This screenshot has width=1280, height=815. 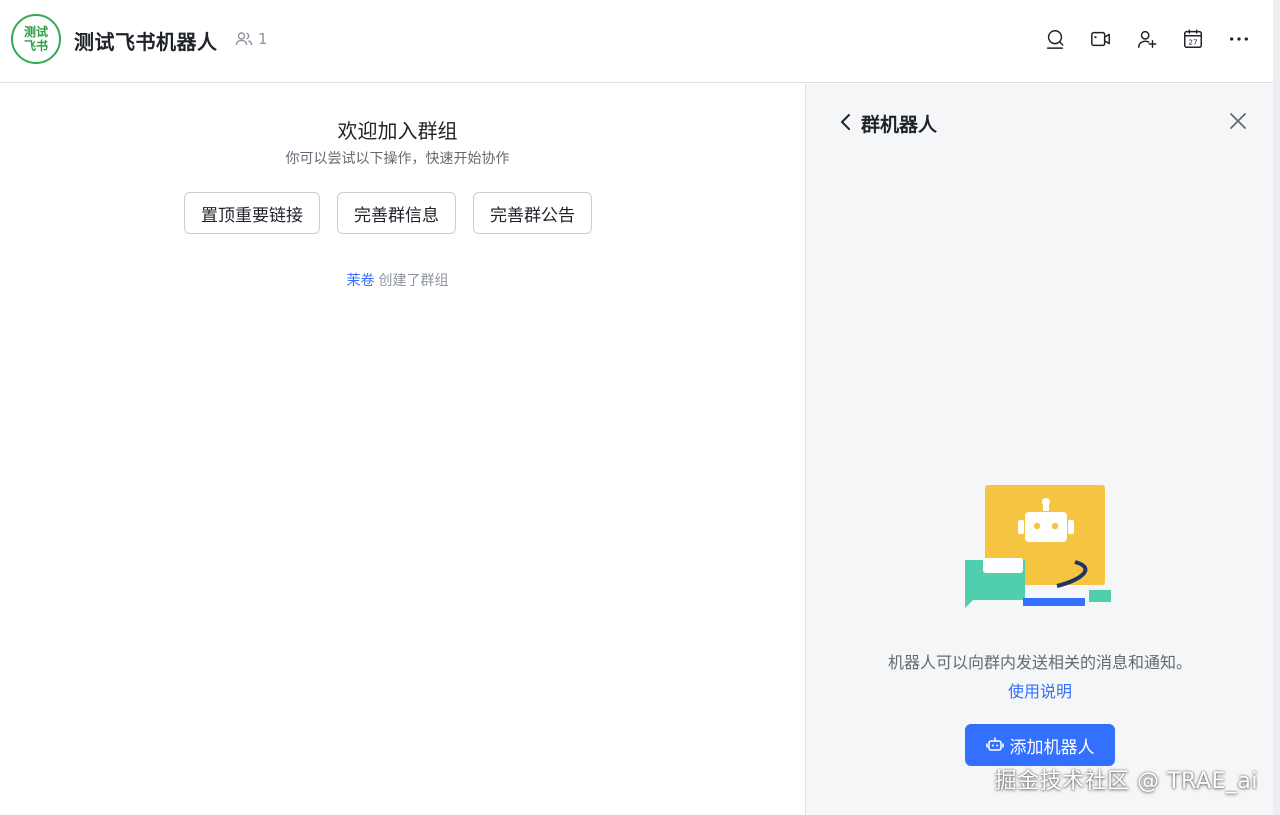 What do you see at coordinates (397, 131) in the screenshot?
I see `welcome-title: 欢迎加入群组` at bounding box center [397, 131].